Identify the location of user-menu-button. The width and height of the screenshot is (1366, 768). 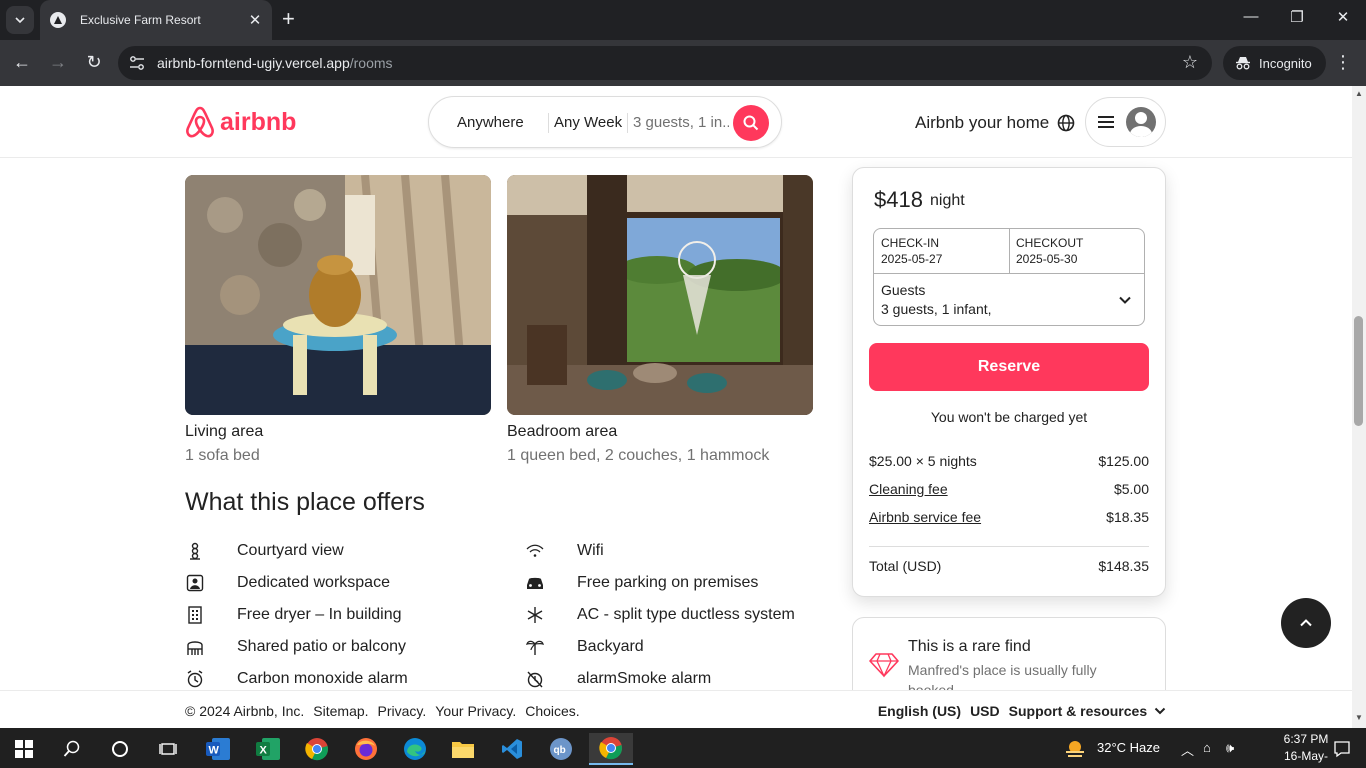
(1125, 122).